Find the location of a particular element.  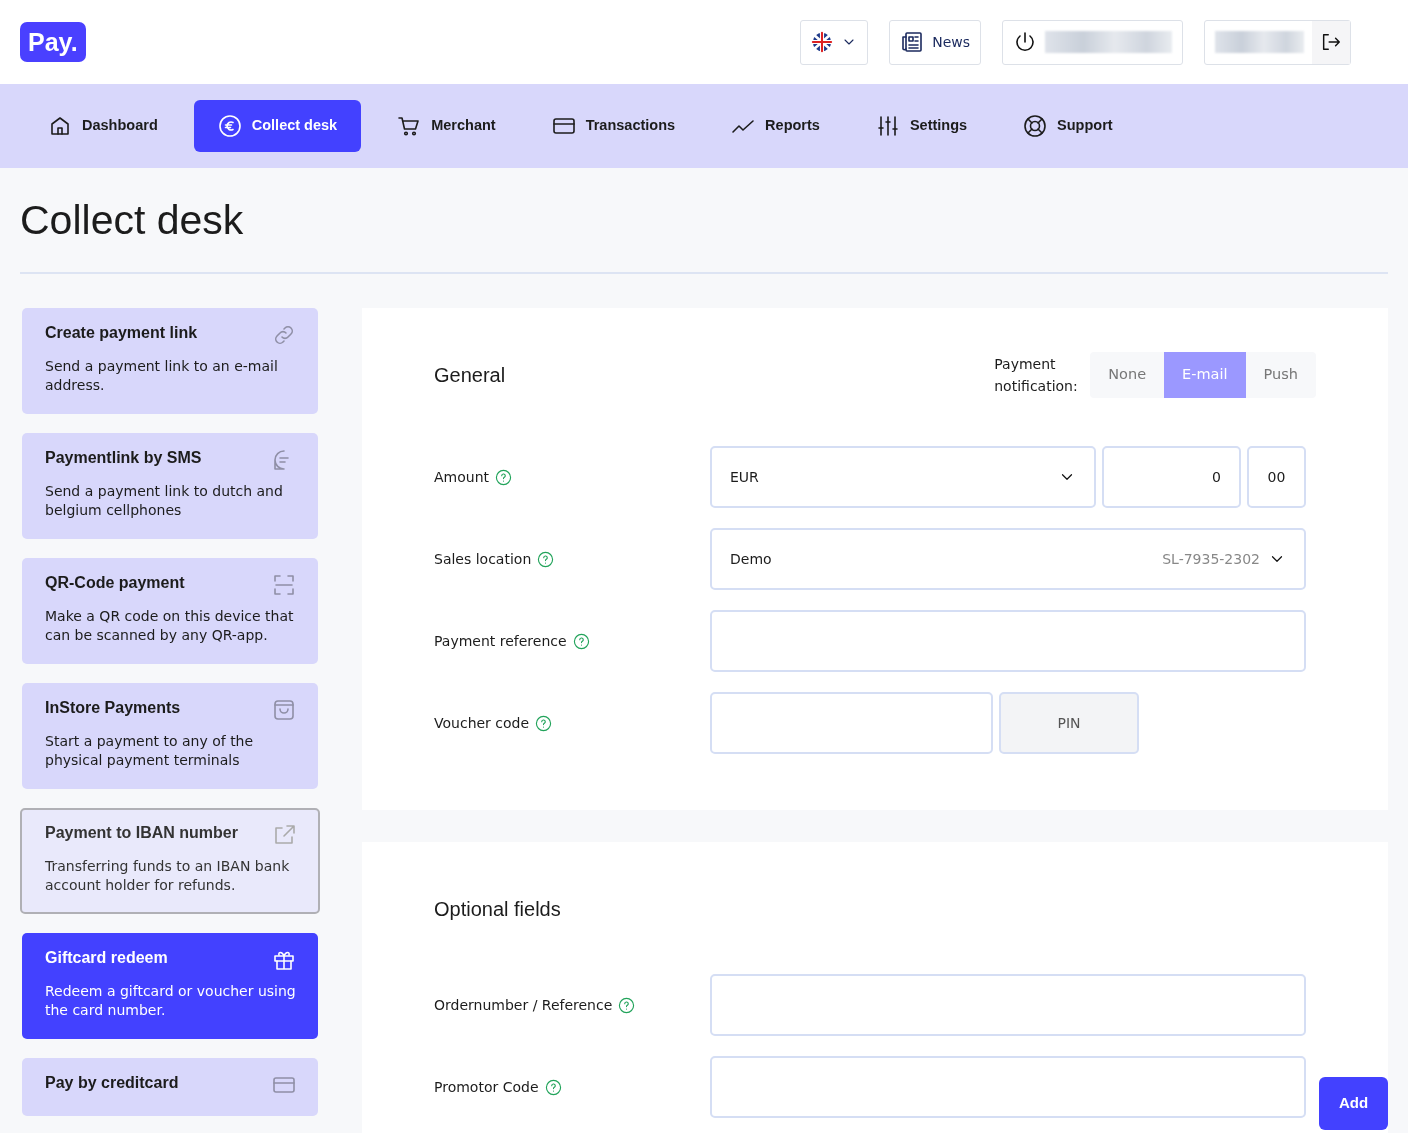

action-card: Giftcard redeem Redeem a giftcard or voucher using the card number. is located at coordinates (170, 986).